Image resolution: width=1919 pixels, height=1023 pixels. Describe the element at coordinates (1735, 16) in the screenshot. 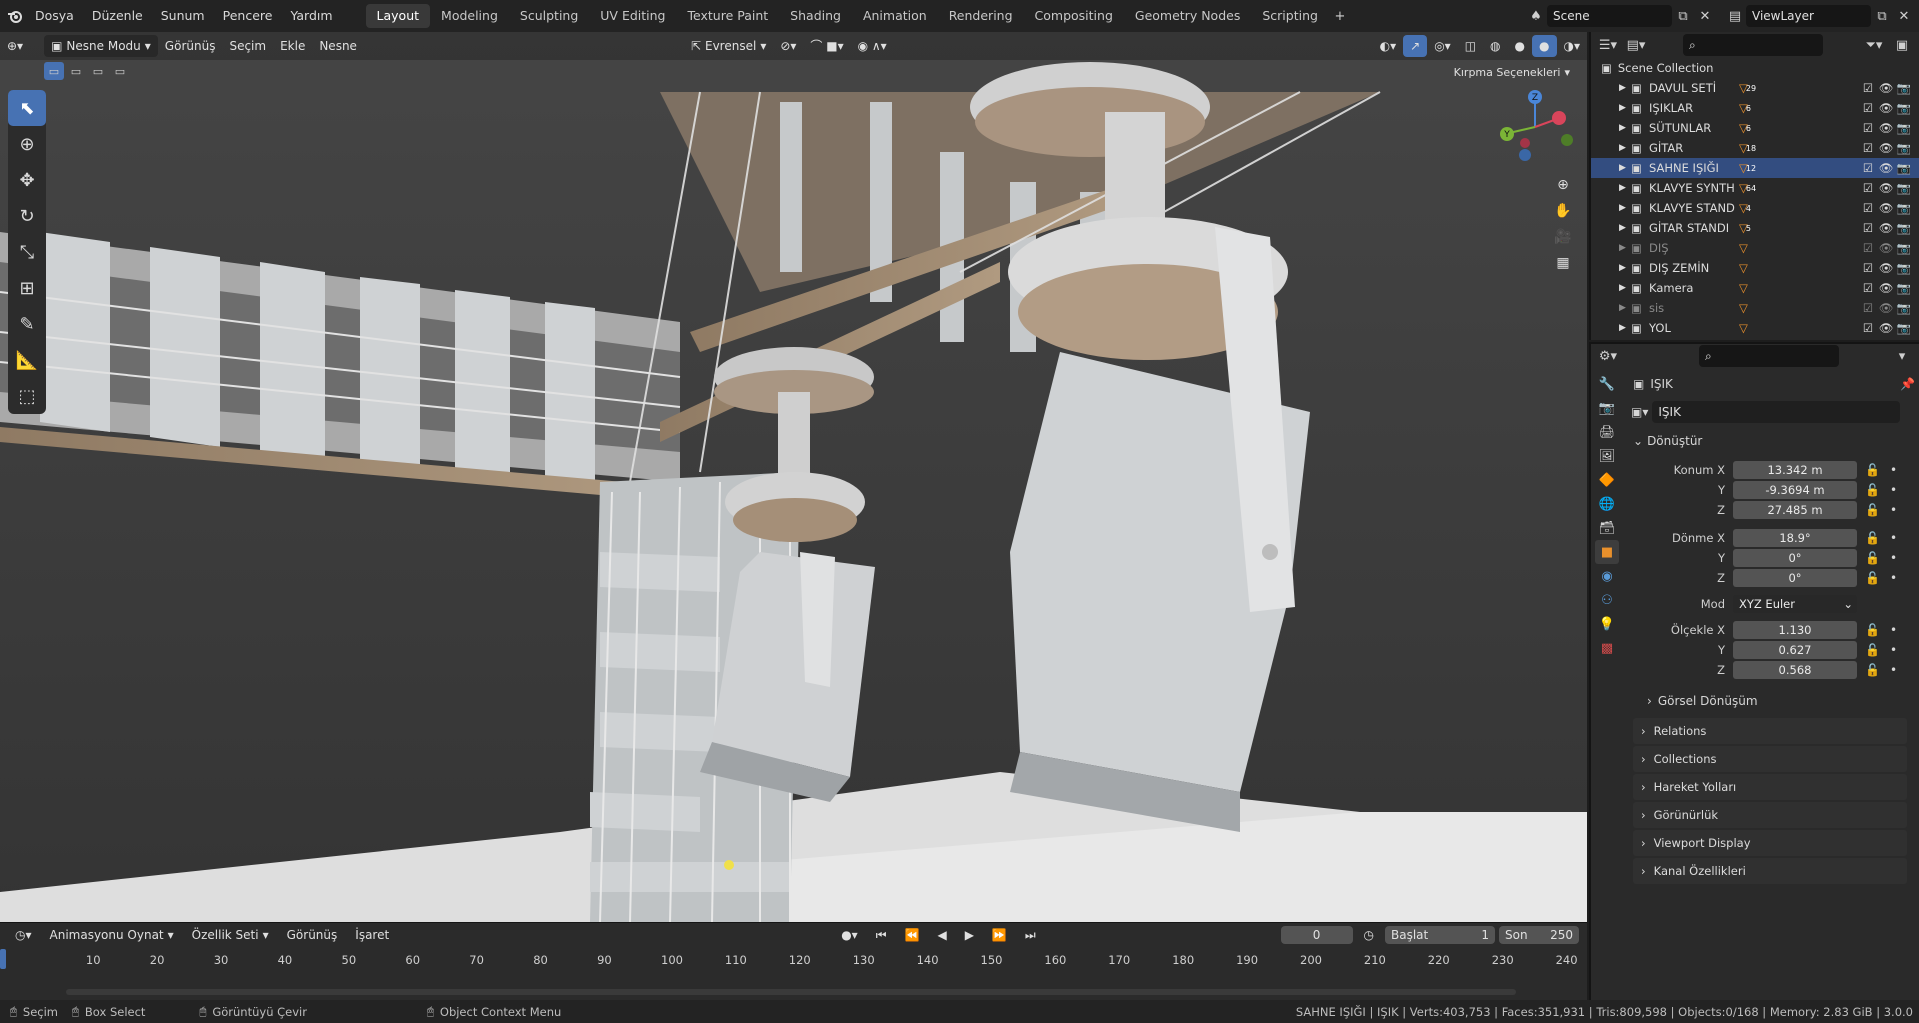

I see `viewlayer-icon: ▤` at that location.